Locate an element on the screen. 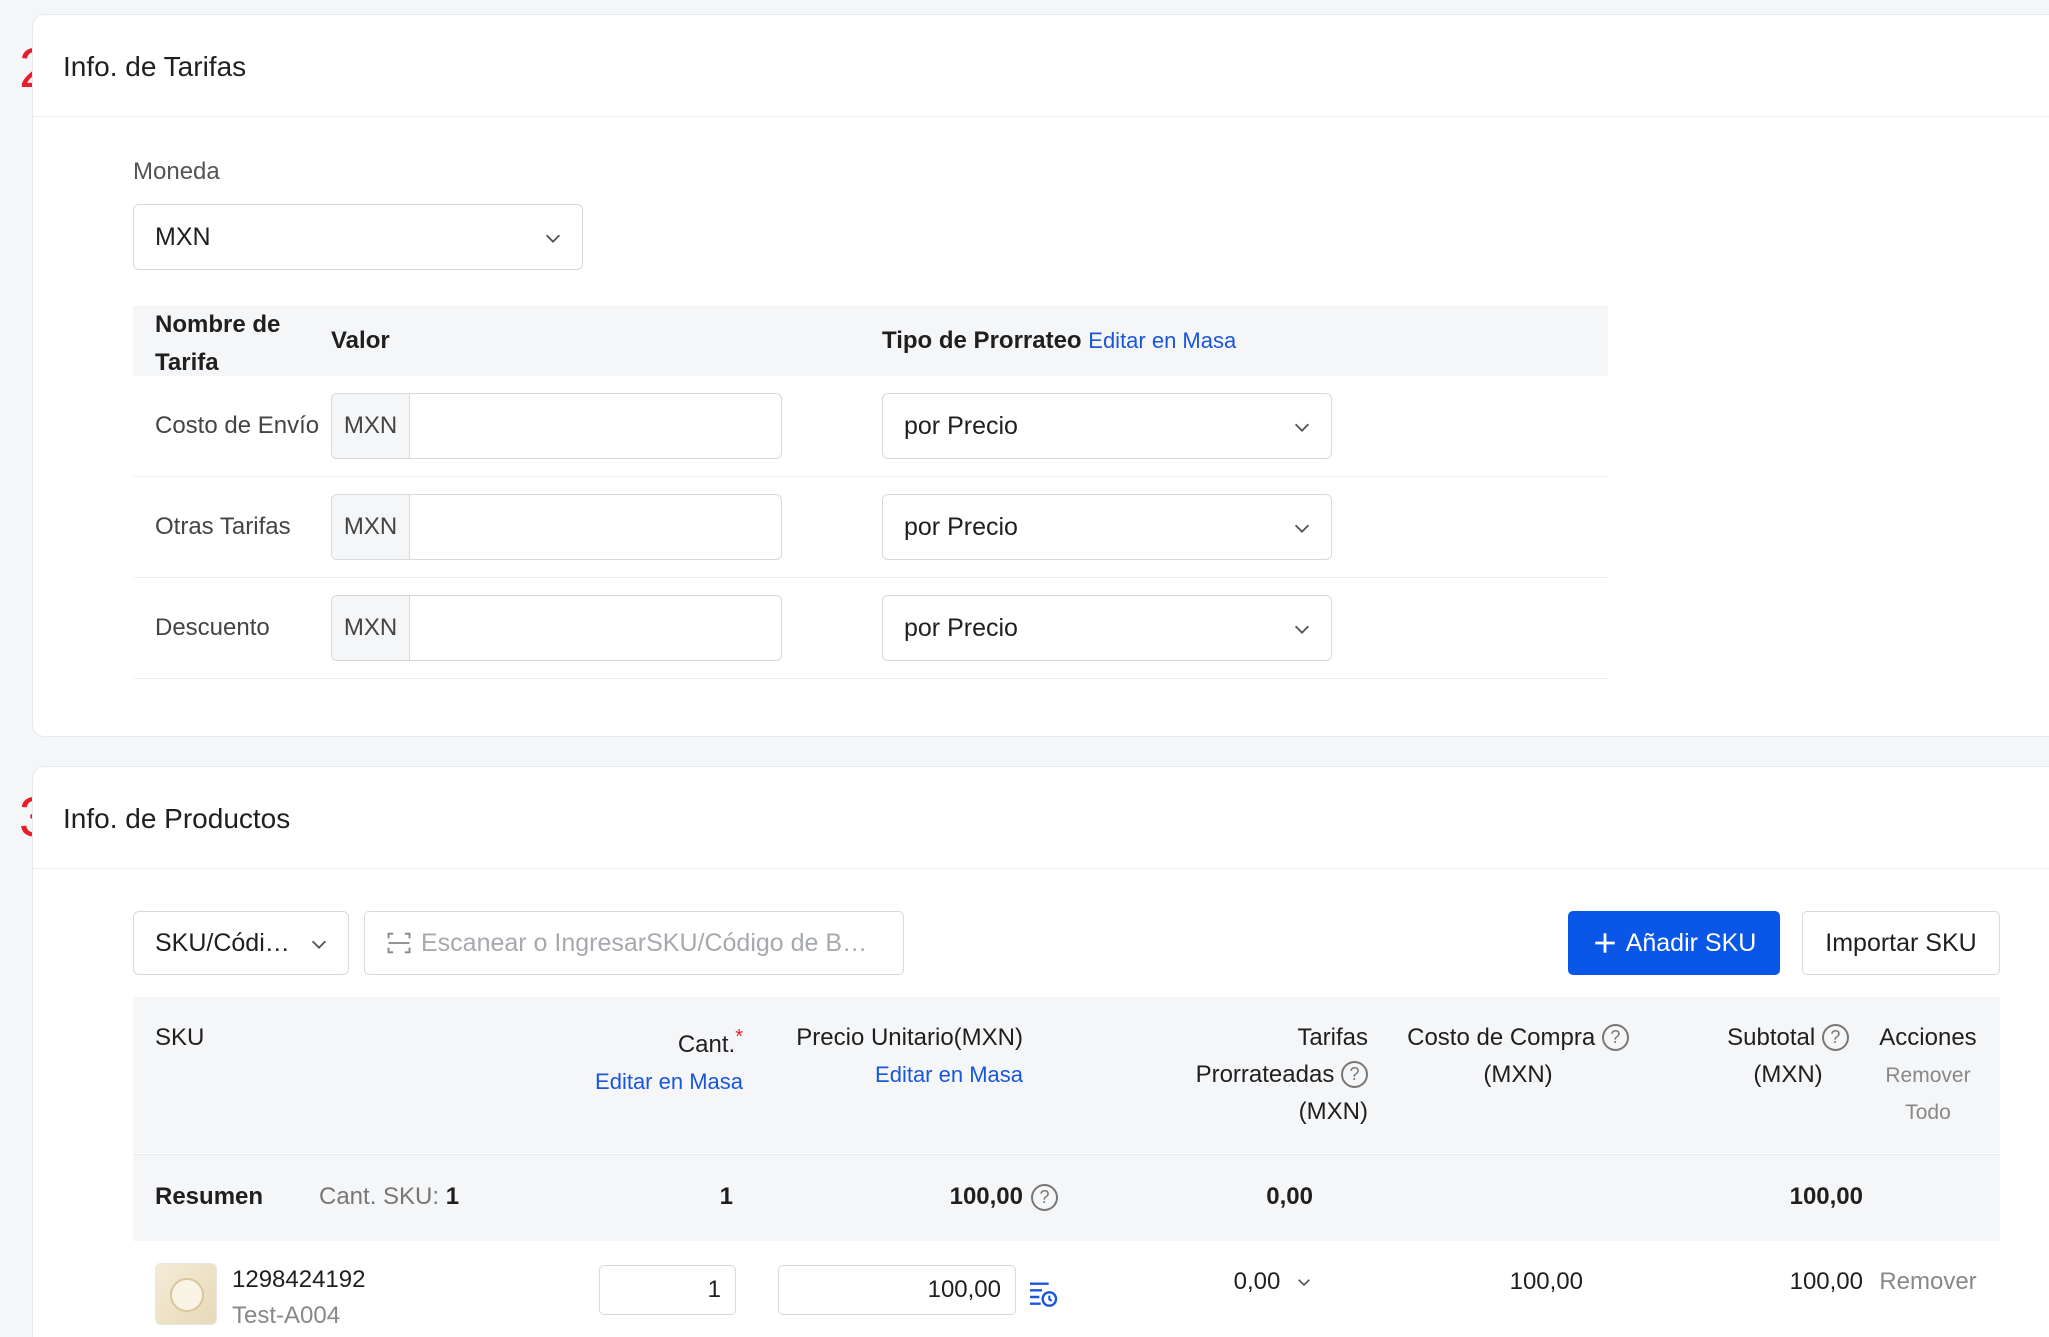 The height and width of the screenshot is (1337, 2049). plus-icon is located at coordinates (1604, 943).